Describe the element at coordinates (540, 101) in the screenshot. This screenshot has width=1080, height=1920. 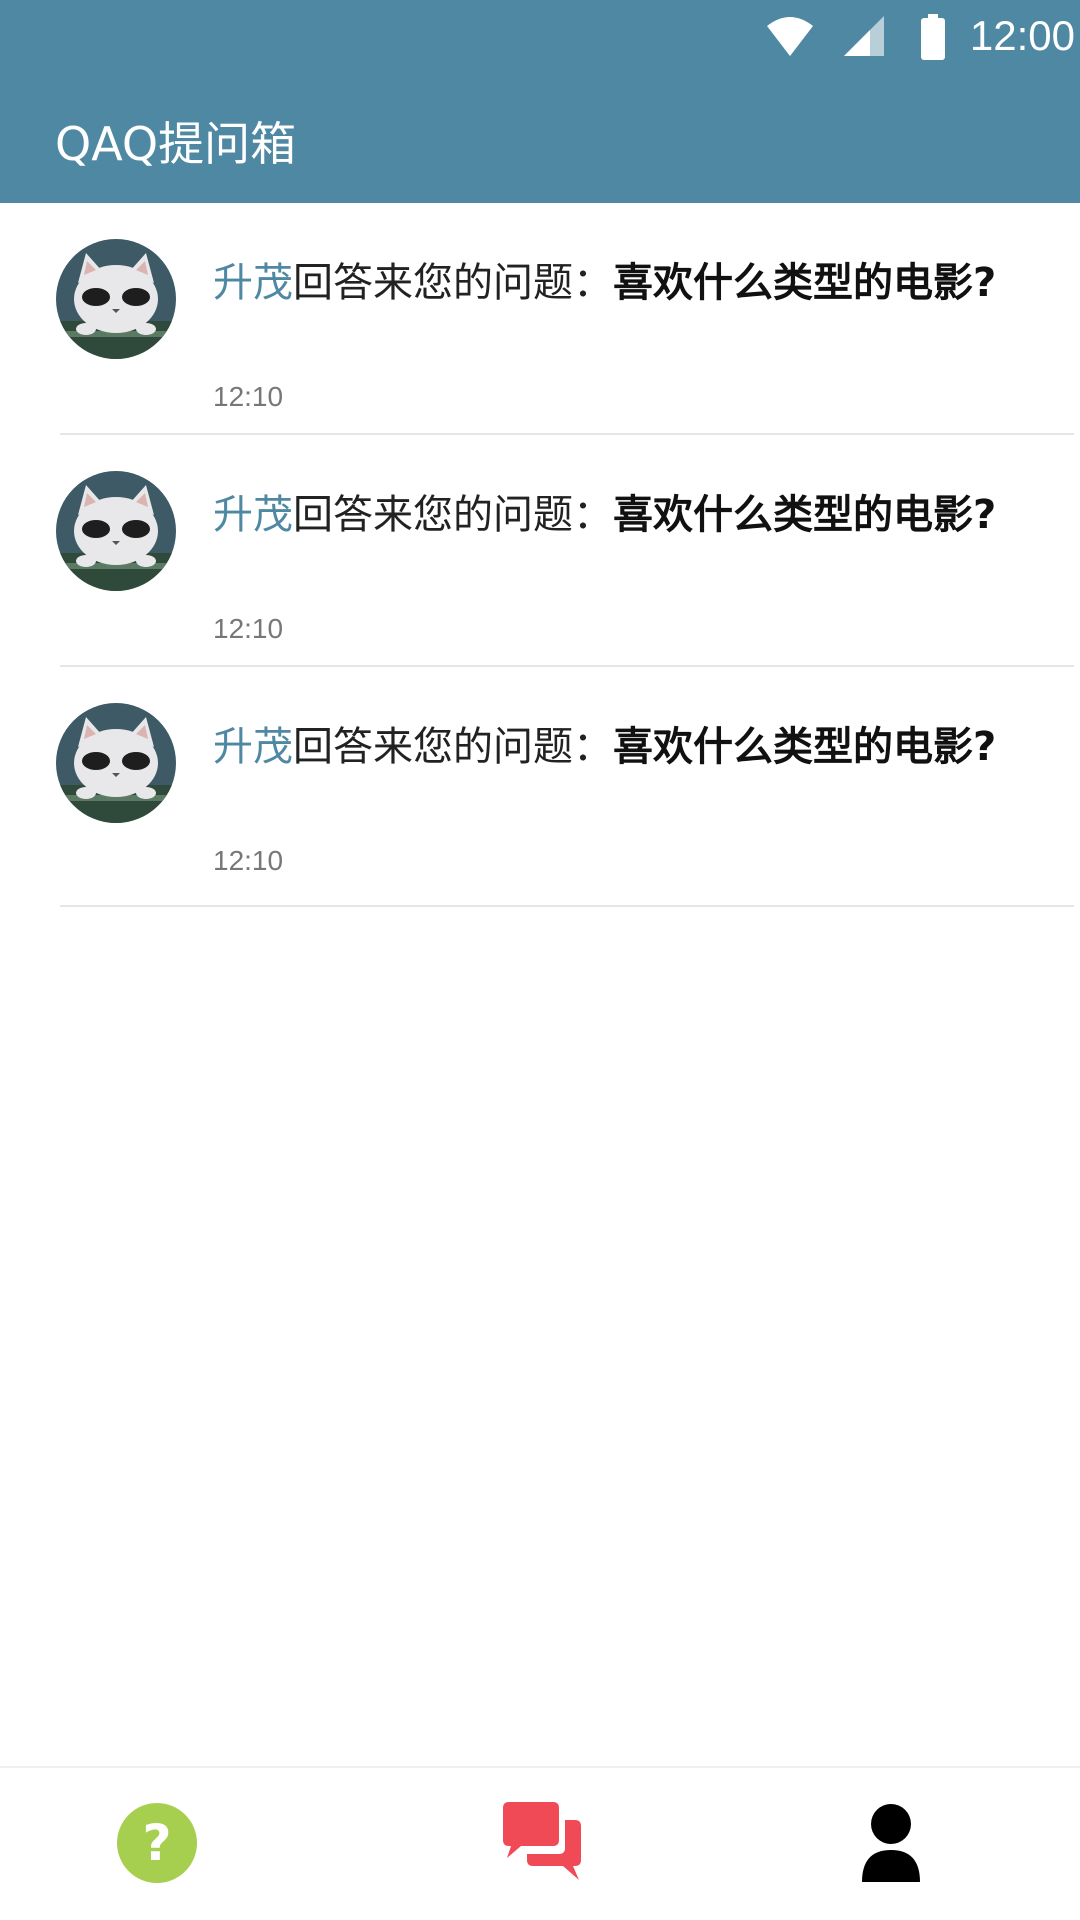
I see `app-bar: 12:00 QAQ提问箱` at that location.